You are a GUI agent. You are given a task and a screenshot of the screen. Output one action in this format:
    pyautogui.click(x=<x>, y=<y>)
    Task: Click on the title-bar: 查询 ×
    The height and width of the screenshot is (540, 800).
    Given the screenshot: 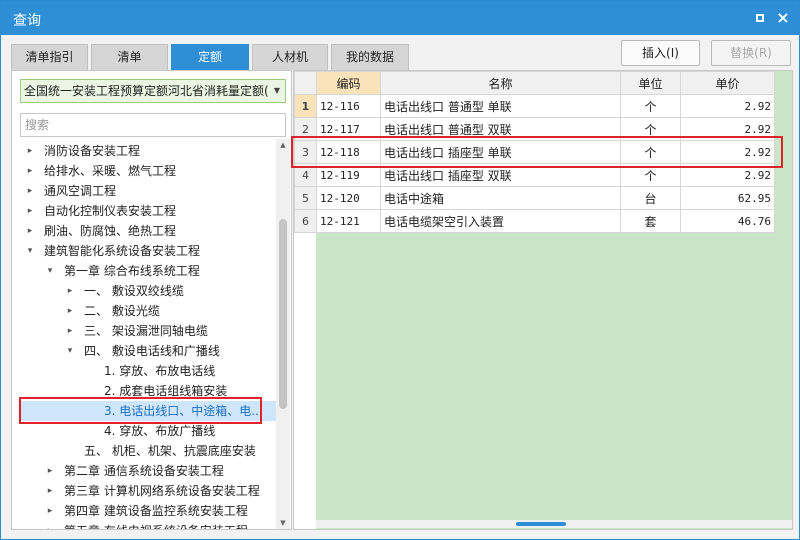 What is the action you would take?
    pyautogui.click(x=400, y=18)
    